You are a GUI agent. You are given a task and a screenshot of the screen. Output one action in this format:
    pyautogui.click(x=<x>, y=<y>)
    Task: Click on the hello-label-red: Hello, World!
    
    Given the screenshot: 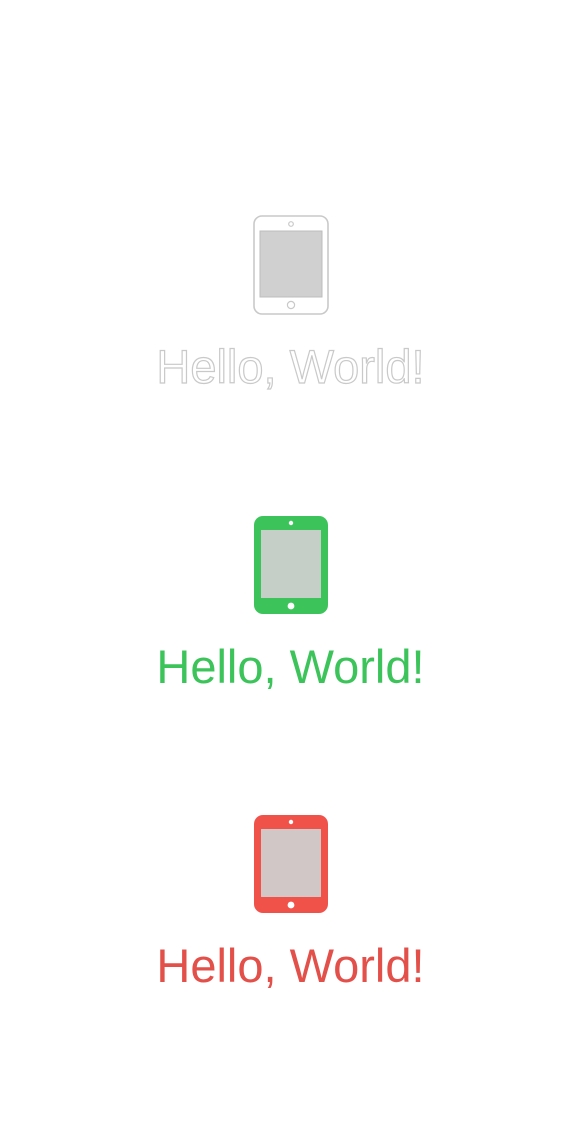 What is the action you would take?
    pyautogui.click(x=290, y=965)
    